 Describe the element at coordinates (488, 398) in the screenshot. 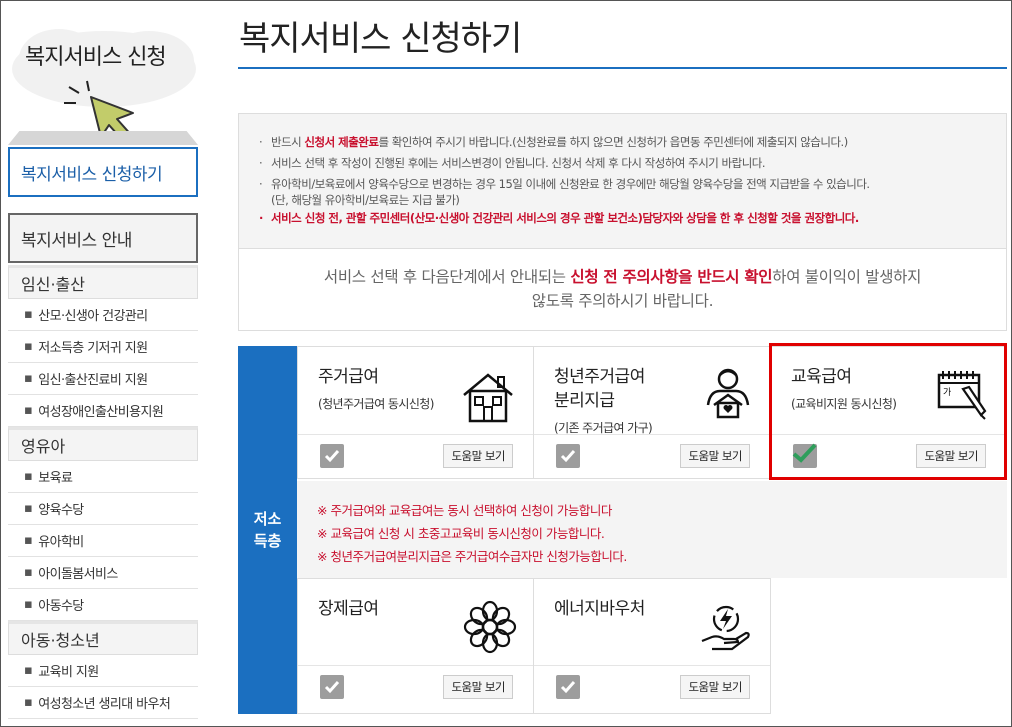

I see `house-icon` at that location.